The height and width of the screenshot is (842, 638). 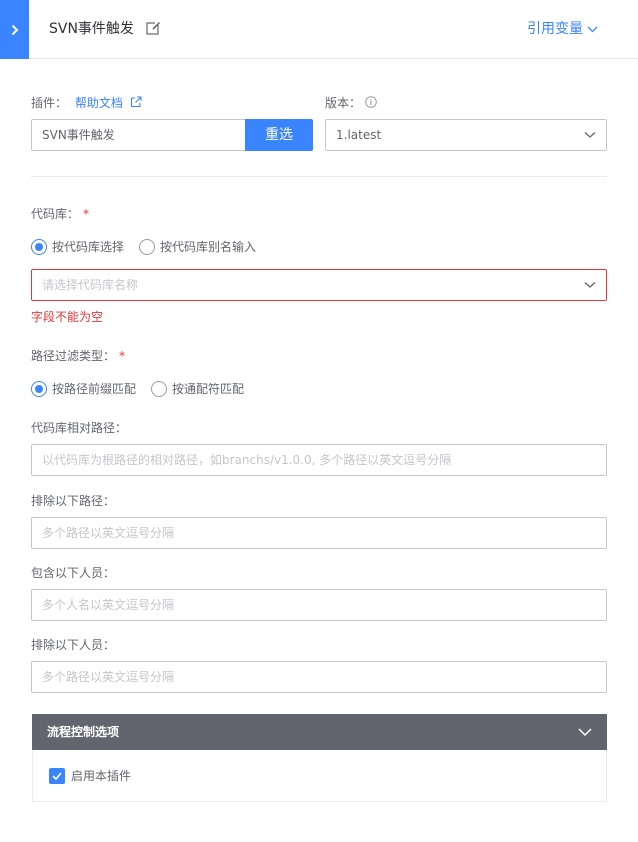 What do you see at coordinates (153, 28) in the screenshot?
I see `edit-icon` at bounding box center [153, 28].